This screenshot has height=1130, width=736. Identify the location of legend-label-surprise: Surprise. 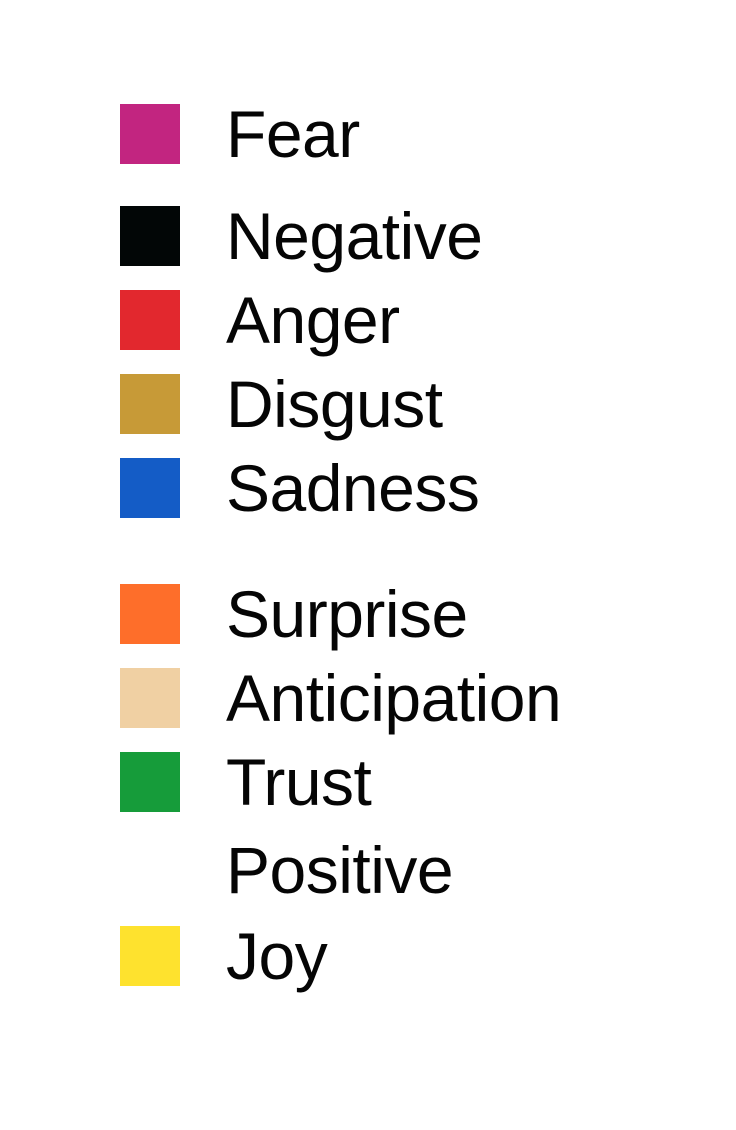
(347, 614).